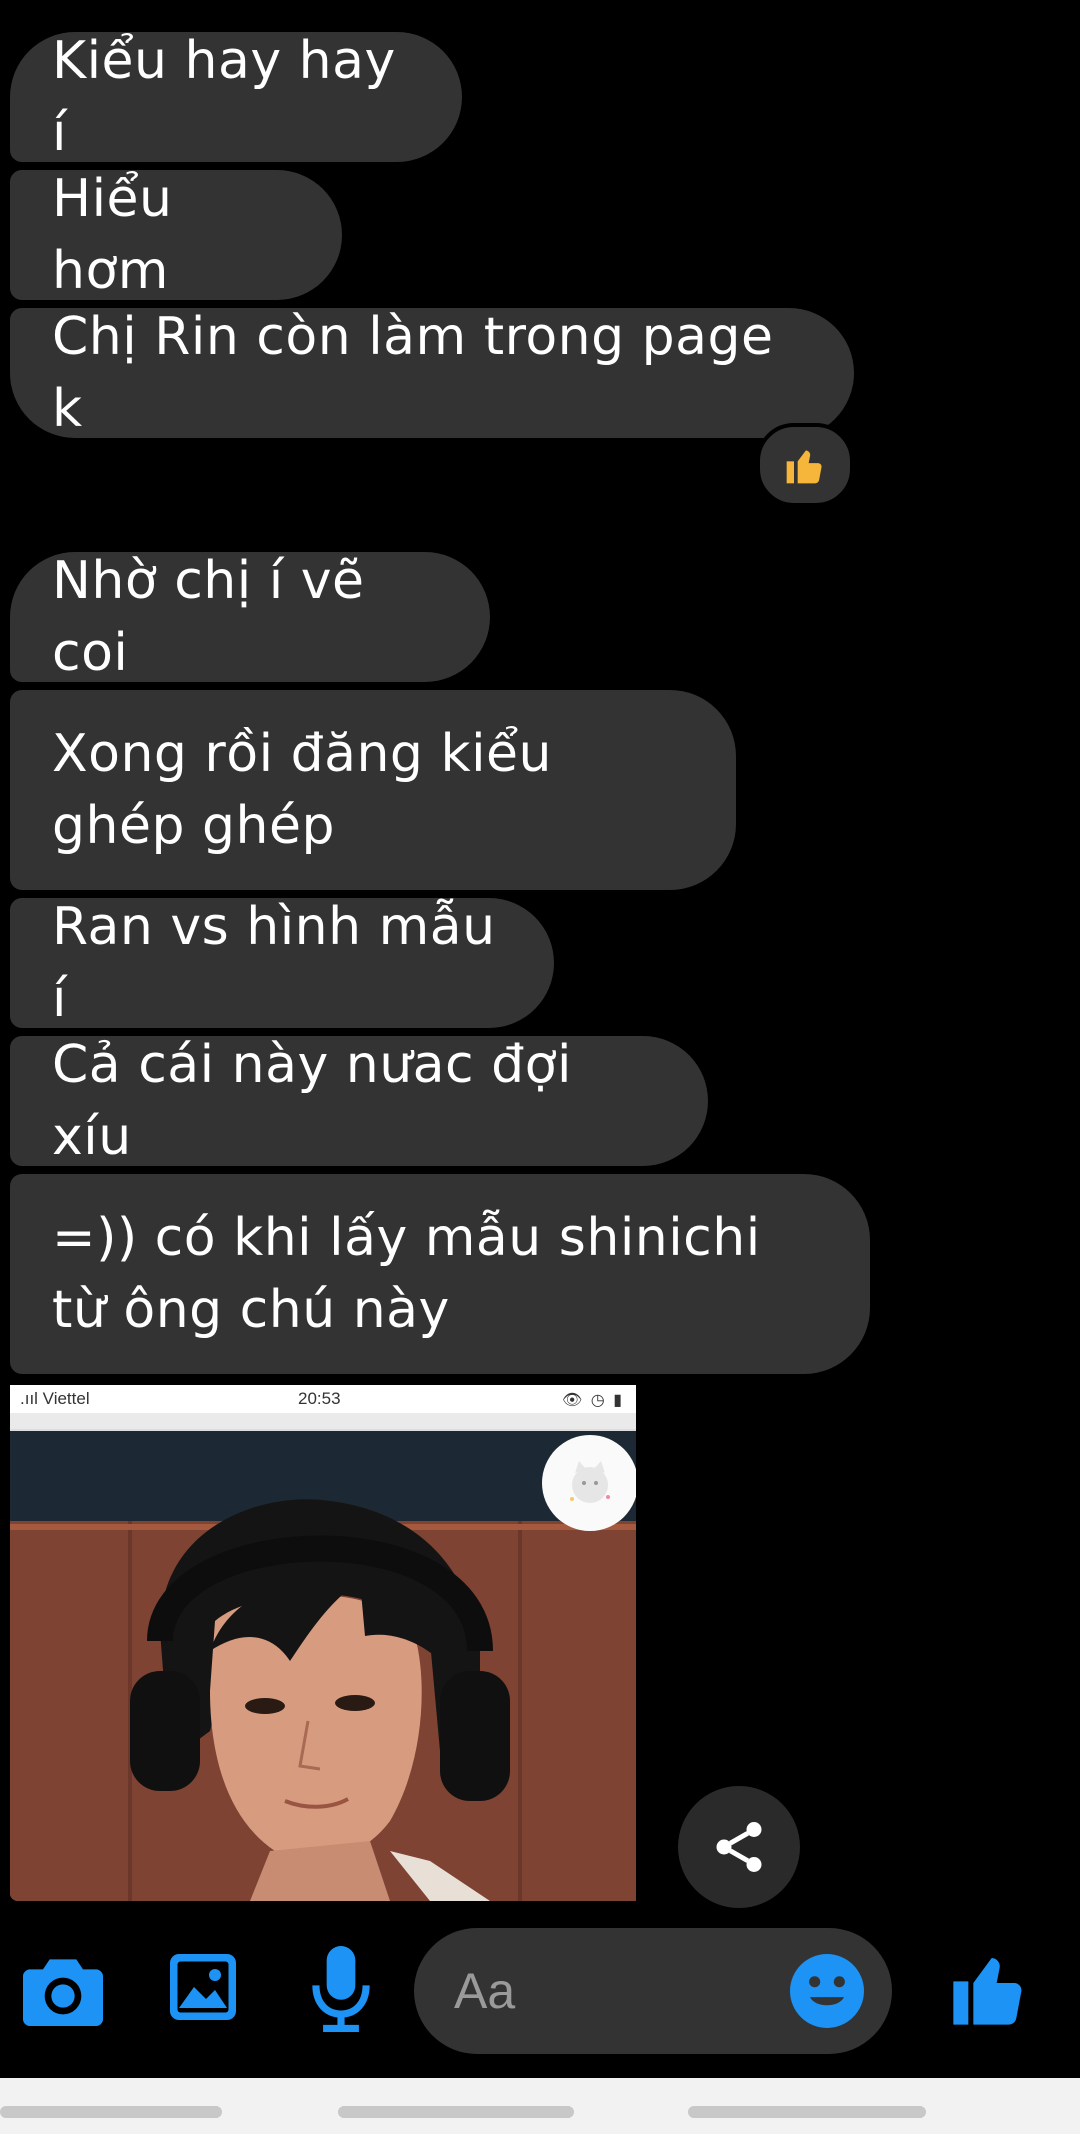  I want to click on thumbs-up-reaction-icon, so click(804, 467).